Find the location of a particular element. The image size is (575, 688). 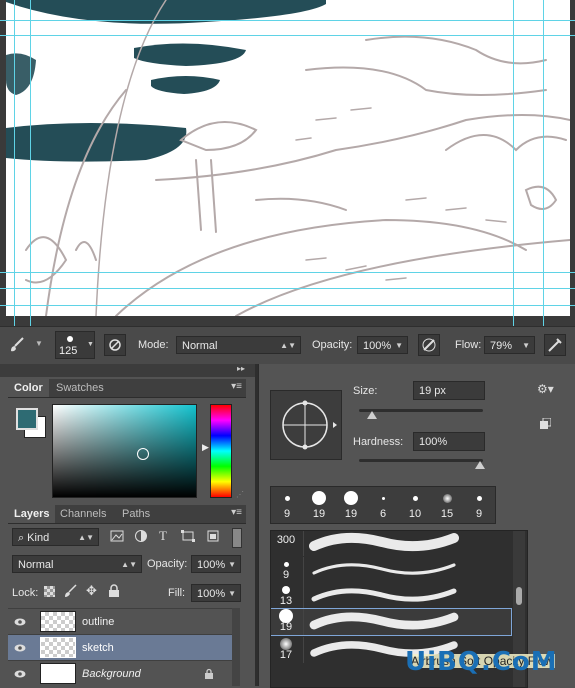

layer-name: sketch is located at coordinates (98, 648).